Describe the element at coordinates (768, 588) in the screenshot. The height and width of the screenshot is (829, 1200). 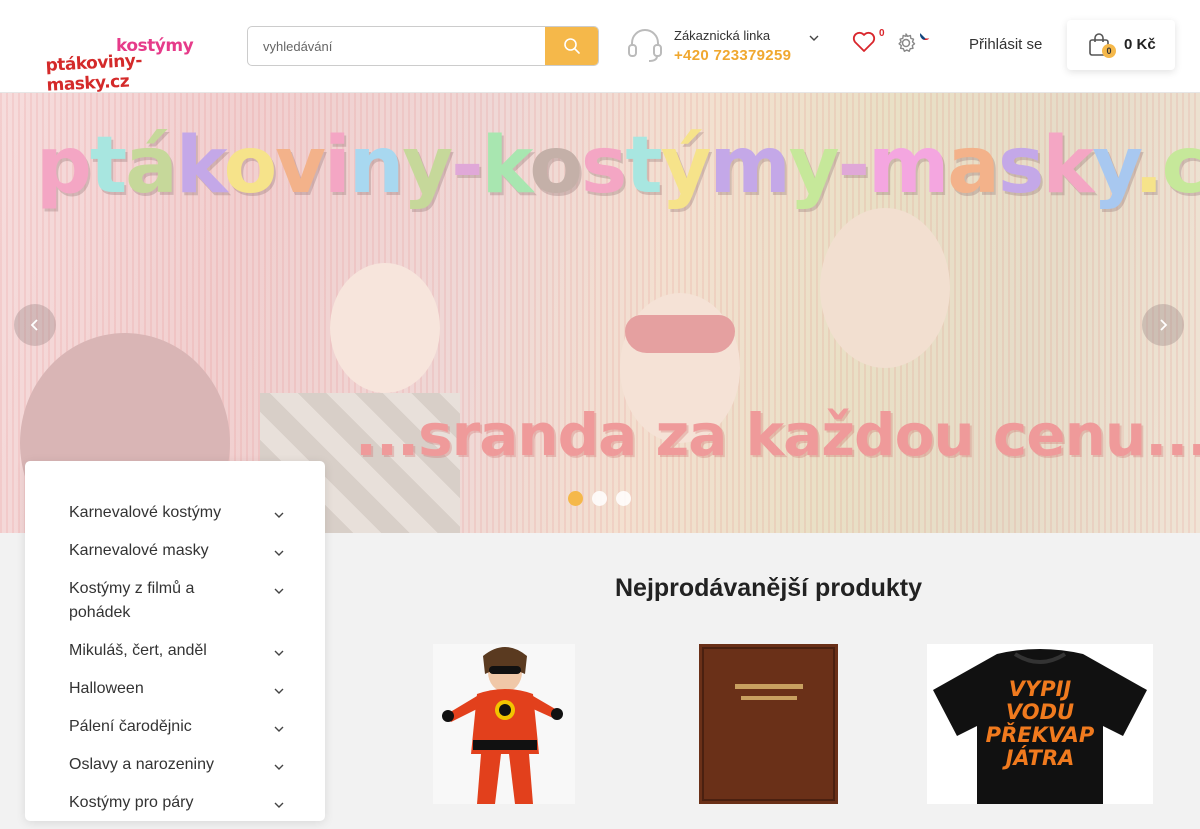
I see `section-title: Nejprodávanější produkty` at that location.